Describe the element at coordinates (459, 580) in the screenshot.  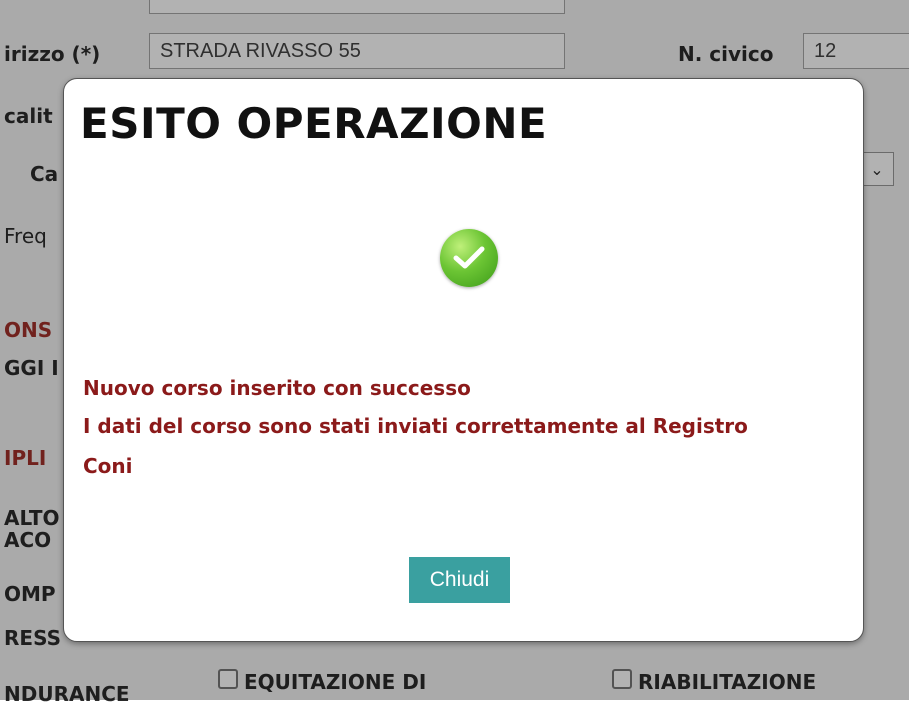
I see `close-button: Chiudi` at that location.